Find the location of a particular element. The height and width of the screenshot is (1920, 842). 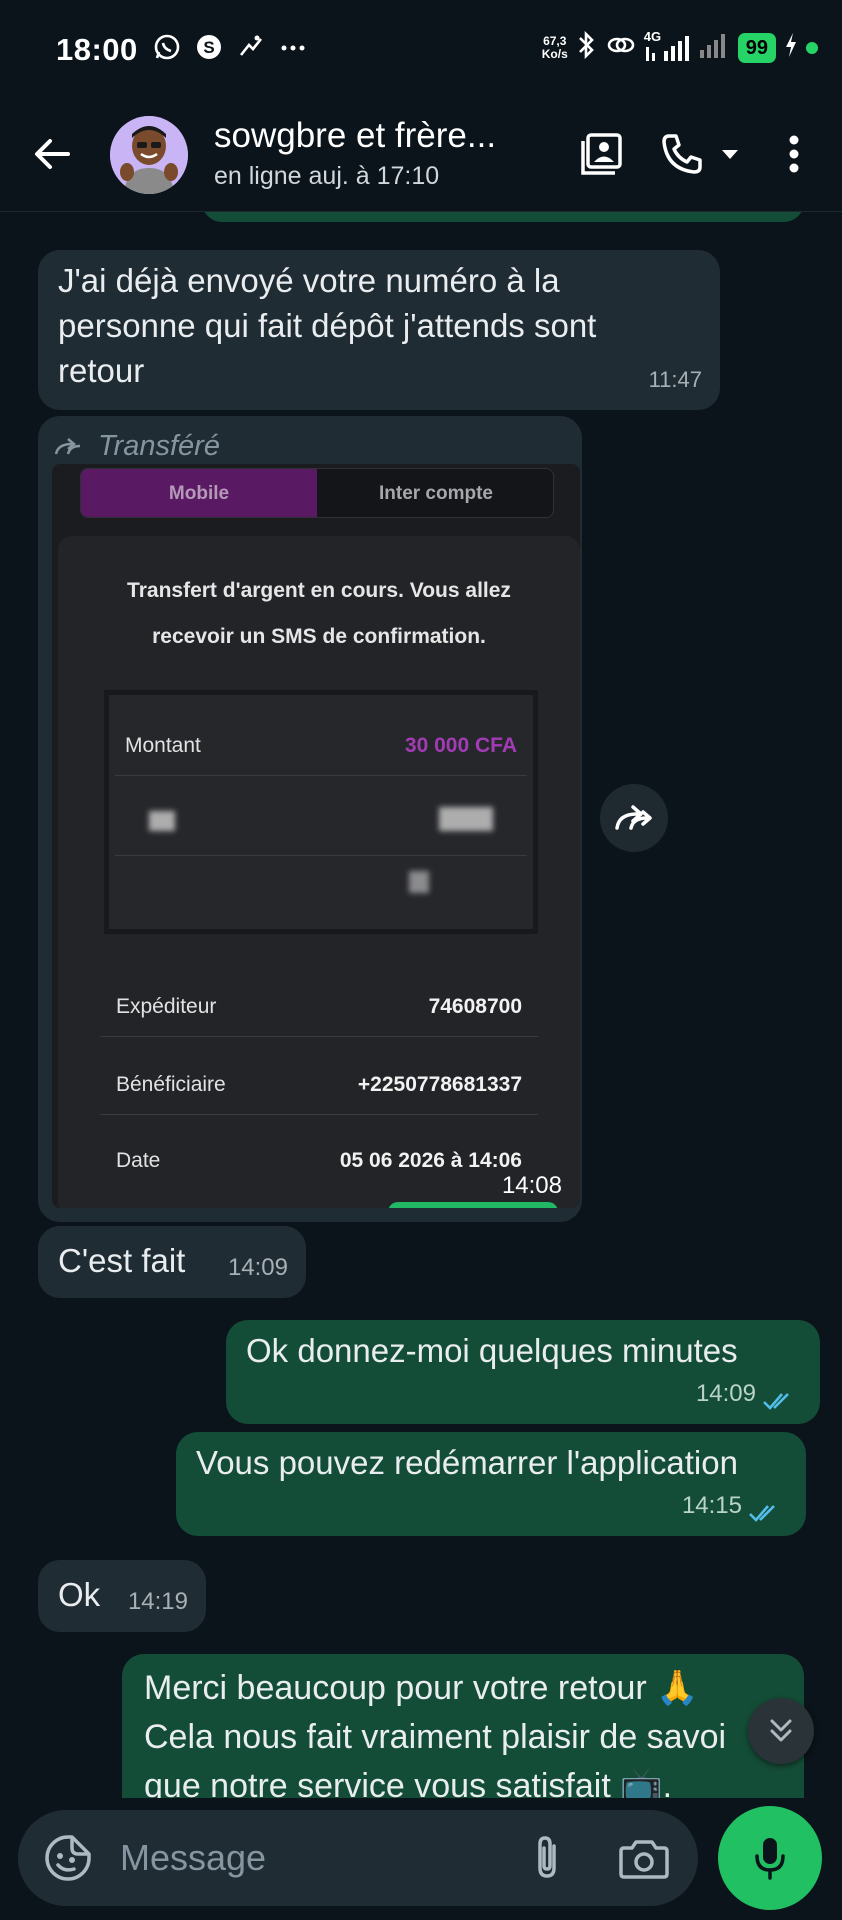

message-time: 11:47 is located at coordinates (675, 379).